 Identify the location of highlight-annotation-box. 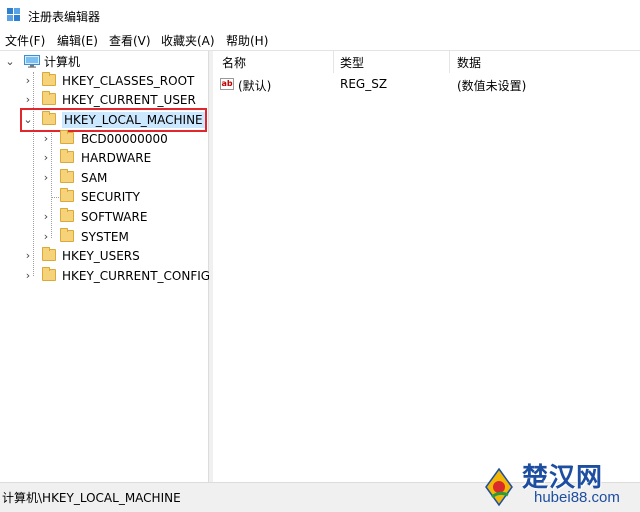
(113, 120).